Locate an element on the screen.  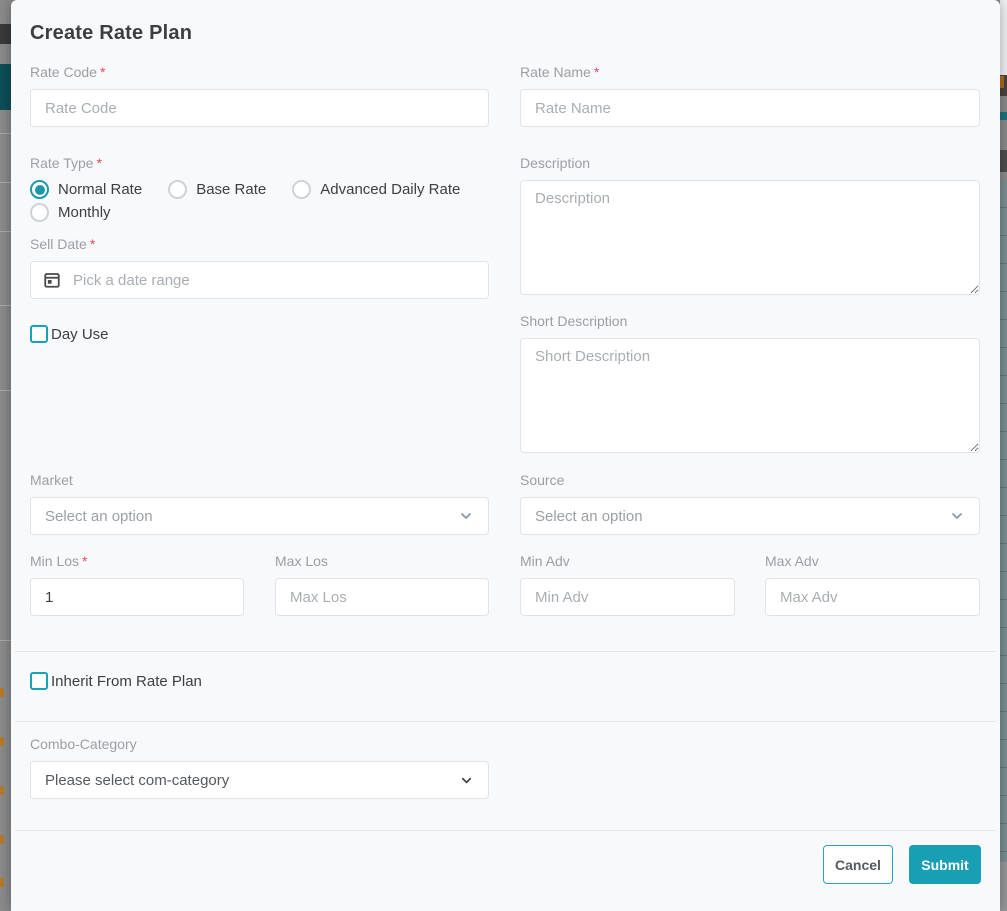
short-description-label: Short Description is located at coordinates (574, 321).